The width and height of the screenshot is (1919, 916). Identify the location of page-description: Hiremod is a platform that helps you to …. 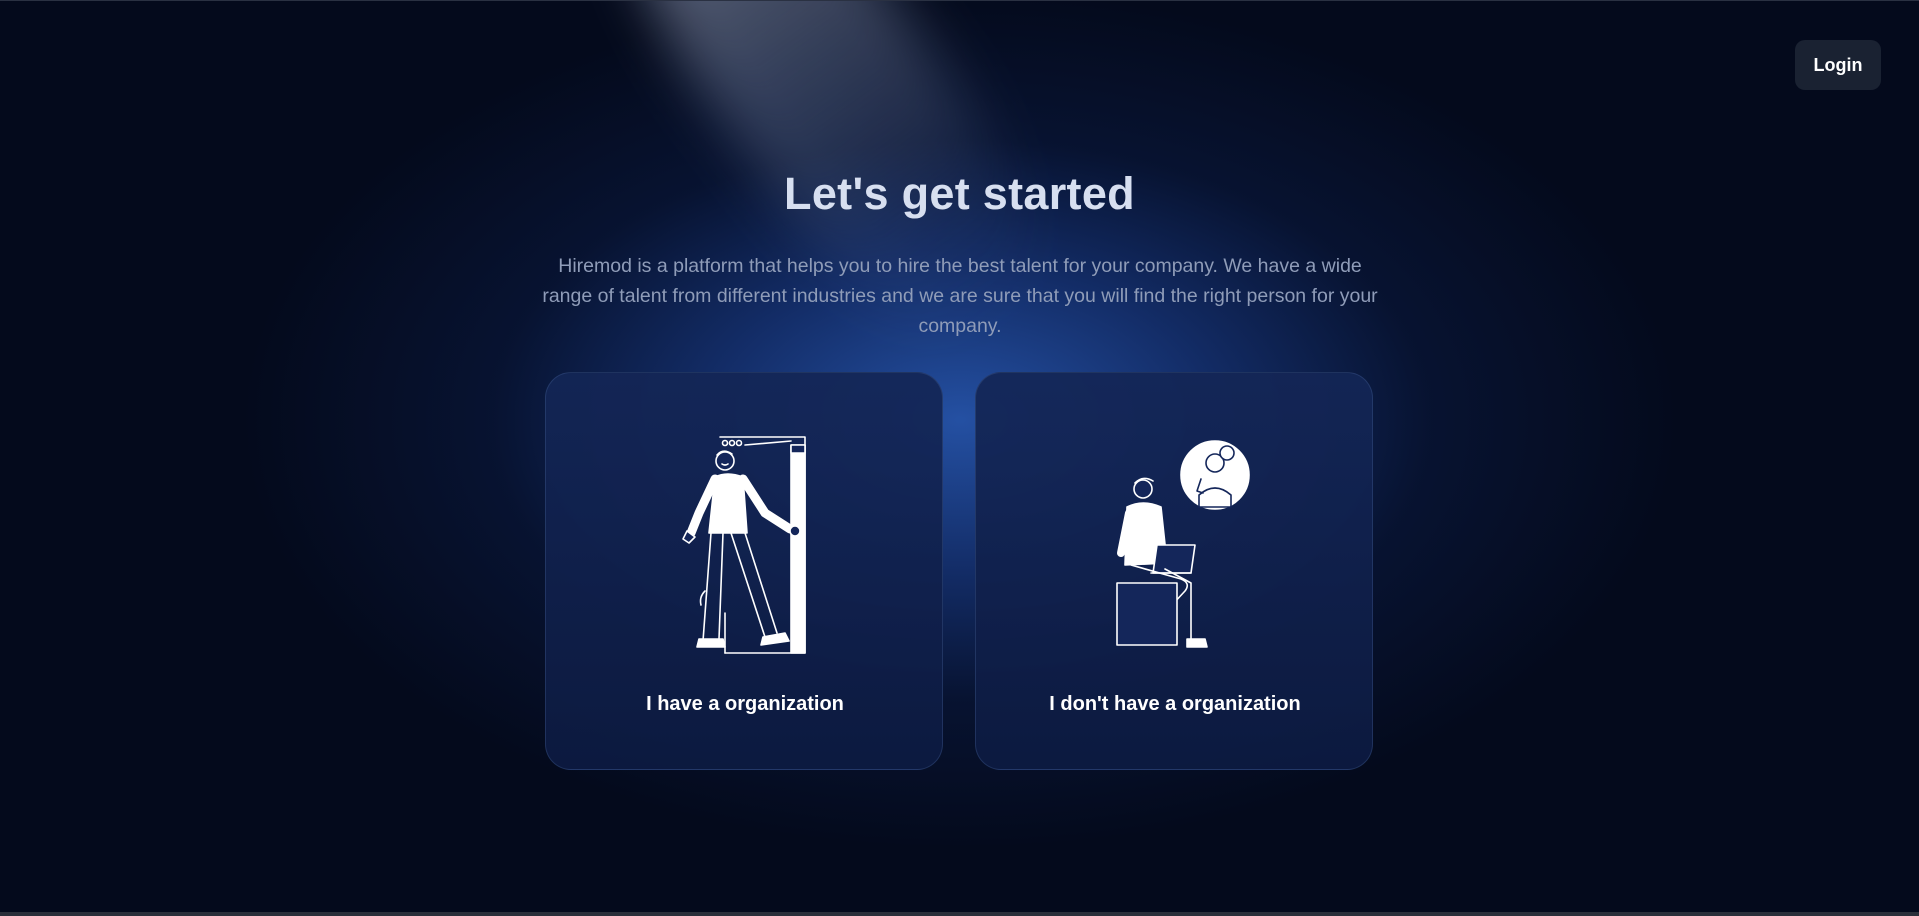
(960, 296).